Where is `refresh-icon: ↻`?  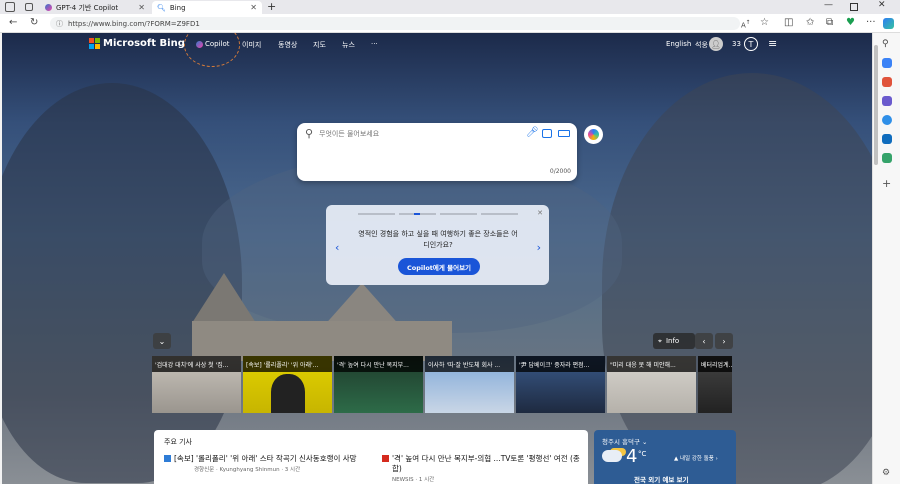 refresh-icon: ↻ is located at coordinates (34, 23).